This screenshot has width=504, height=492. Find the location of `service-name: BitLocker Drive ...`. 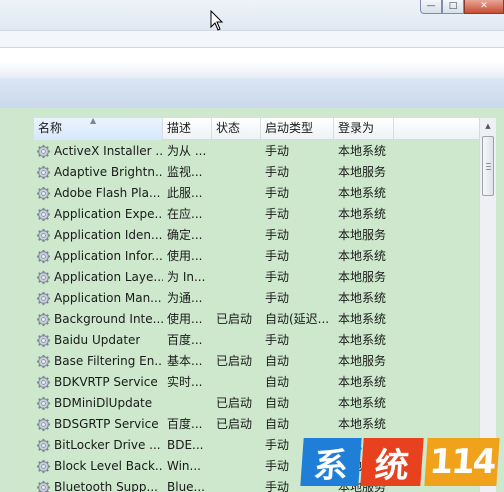

service-name: BitLocker Drive ... is located at coordinates (107, 445).